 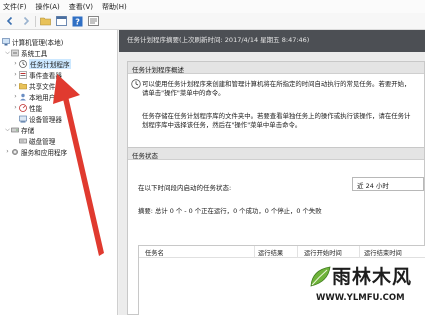 What do you see at coordinates (136, 85) in the screenshot?
I see `clock-large-icon` at bounding box center [136, 85].